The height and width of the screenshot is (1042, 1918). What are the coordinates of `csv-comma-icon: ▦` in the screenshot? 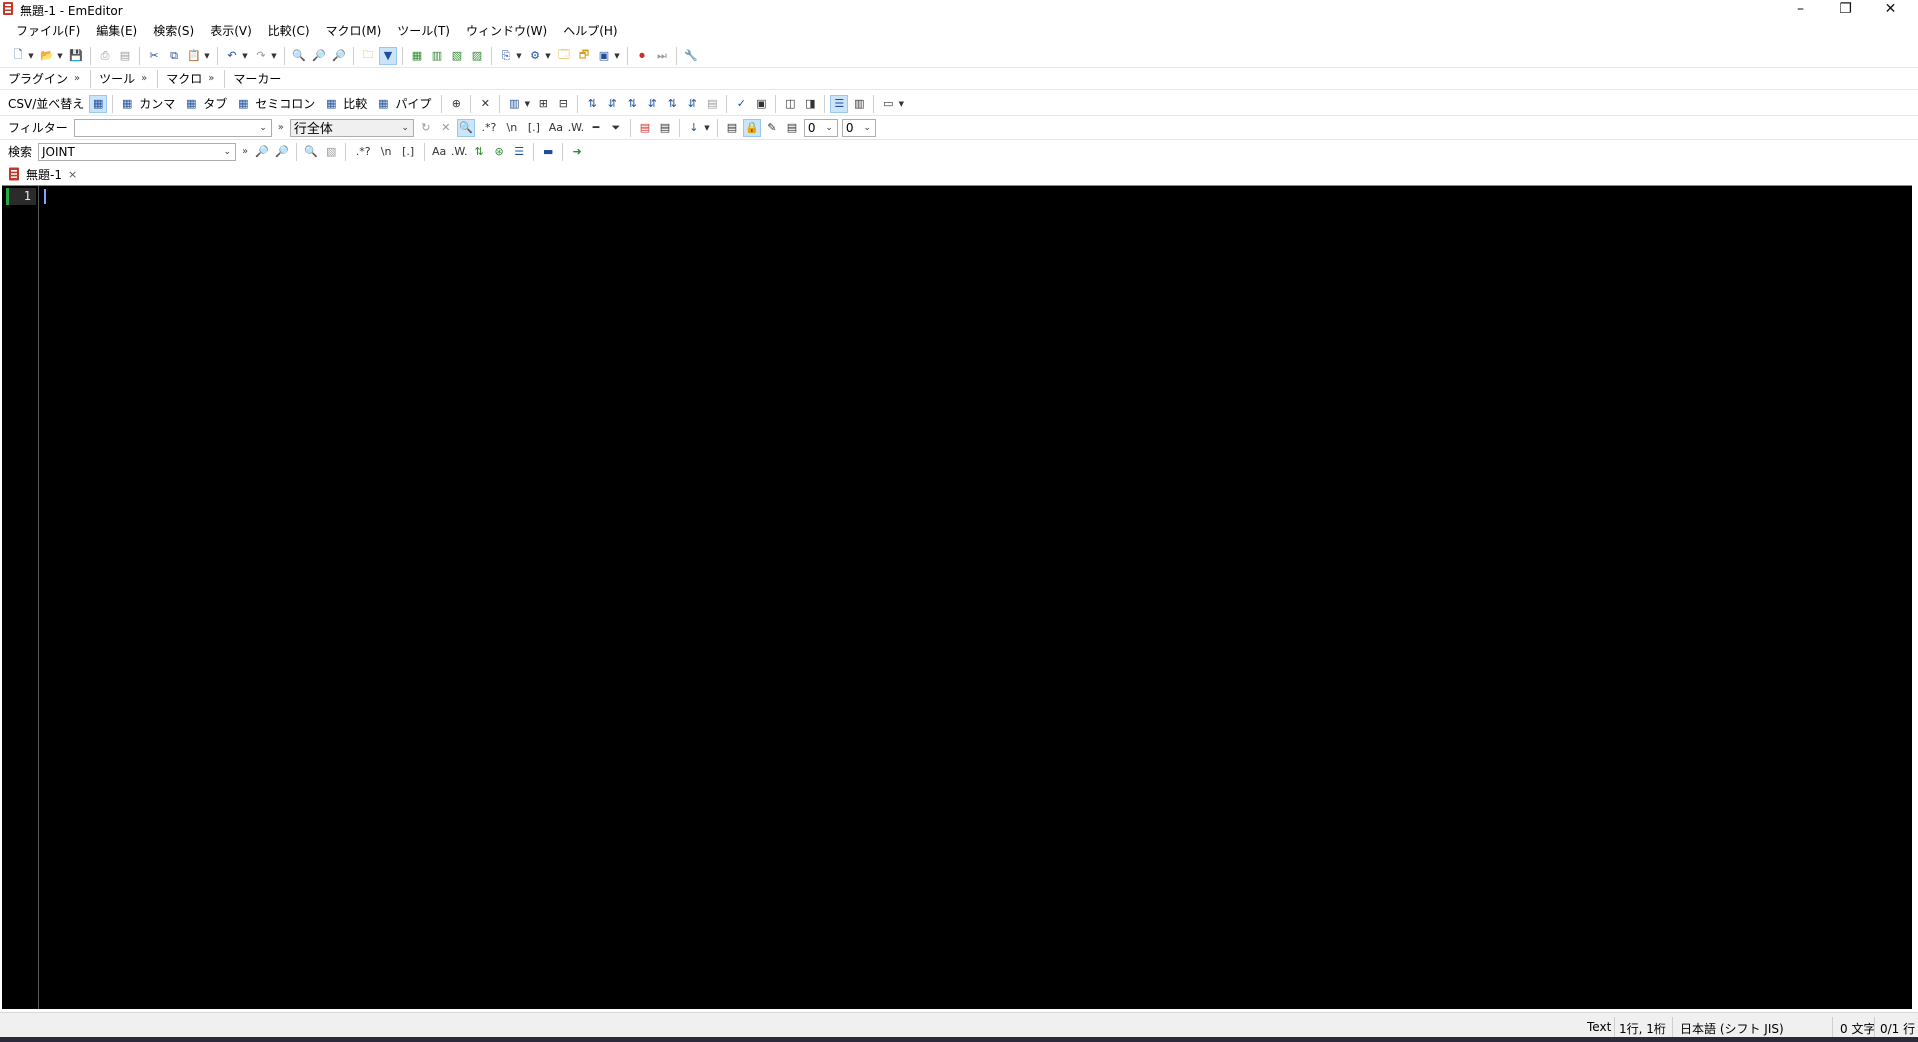 It's located at (127, 104).